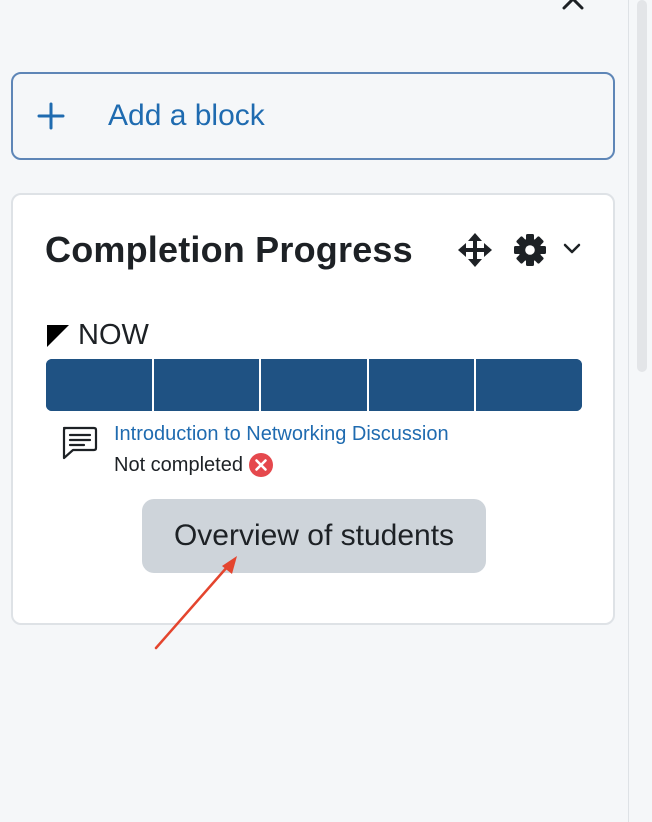  What do you see at coordinates (260, 465) in the screenshot?
I see `cross-circle-icon` at bounding box center [260, 465].